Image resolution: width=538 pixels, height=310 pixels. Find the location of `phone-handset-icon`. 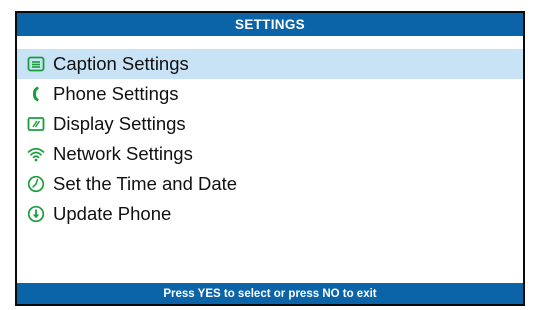

phone-handset-icon is located at coordinates (36, 94).